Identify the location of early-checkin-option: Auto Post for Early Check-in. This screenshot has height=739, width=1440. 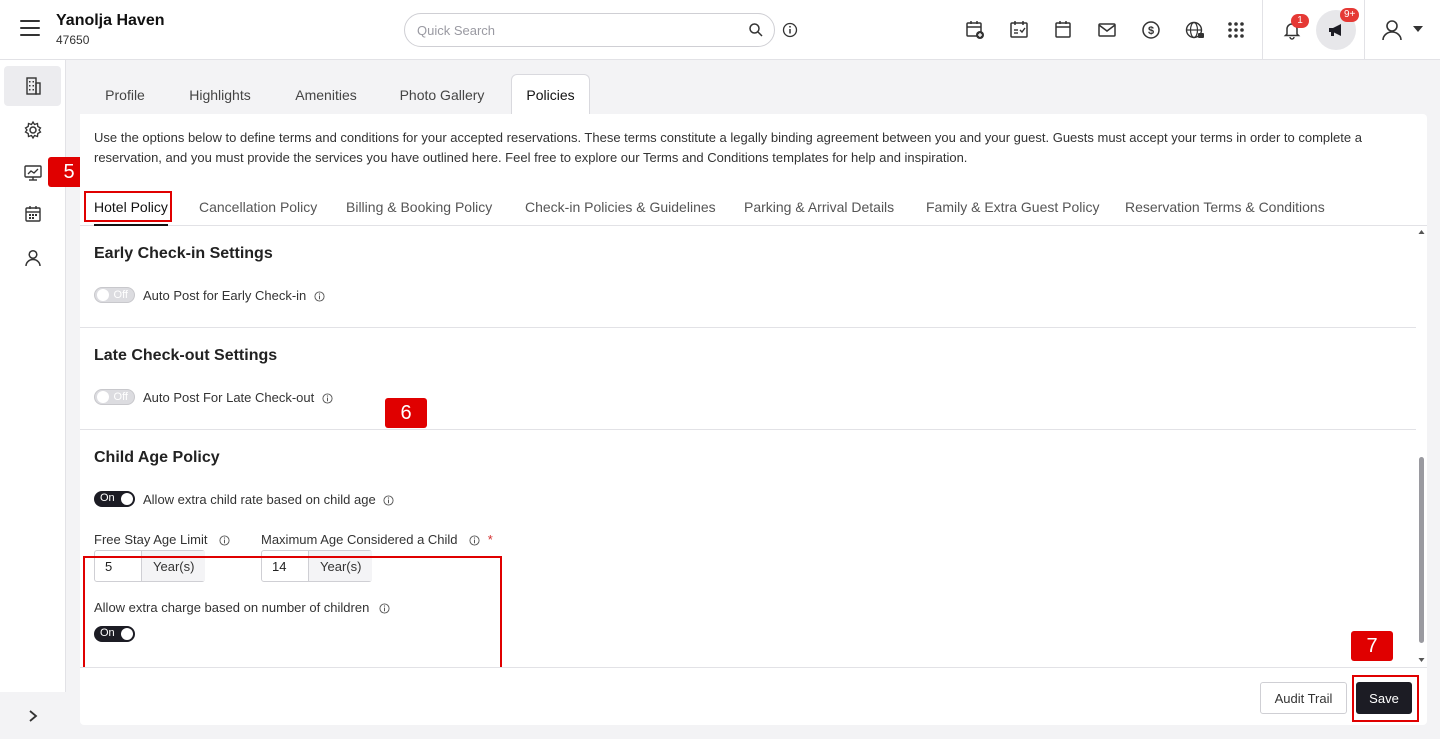
(234, 295).